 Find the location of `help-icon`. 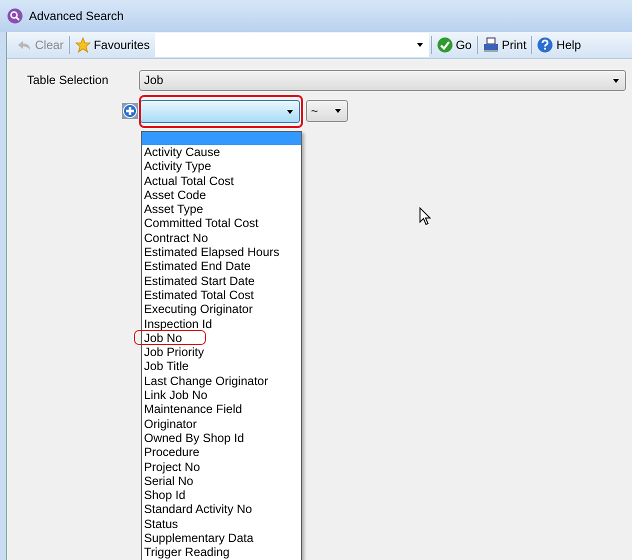

help-icon is located at coordinates (545, 45).